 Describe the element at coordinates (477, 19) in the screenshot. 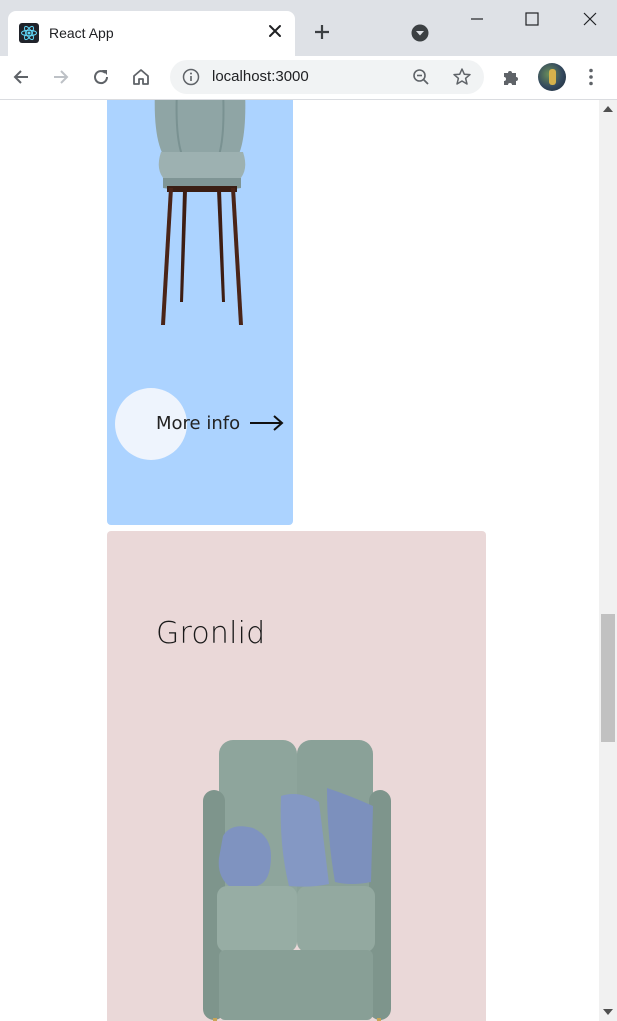

I see `minimize-icon` at that location.